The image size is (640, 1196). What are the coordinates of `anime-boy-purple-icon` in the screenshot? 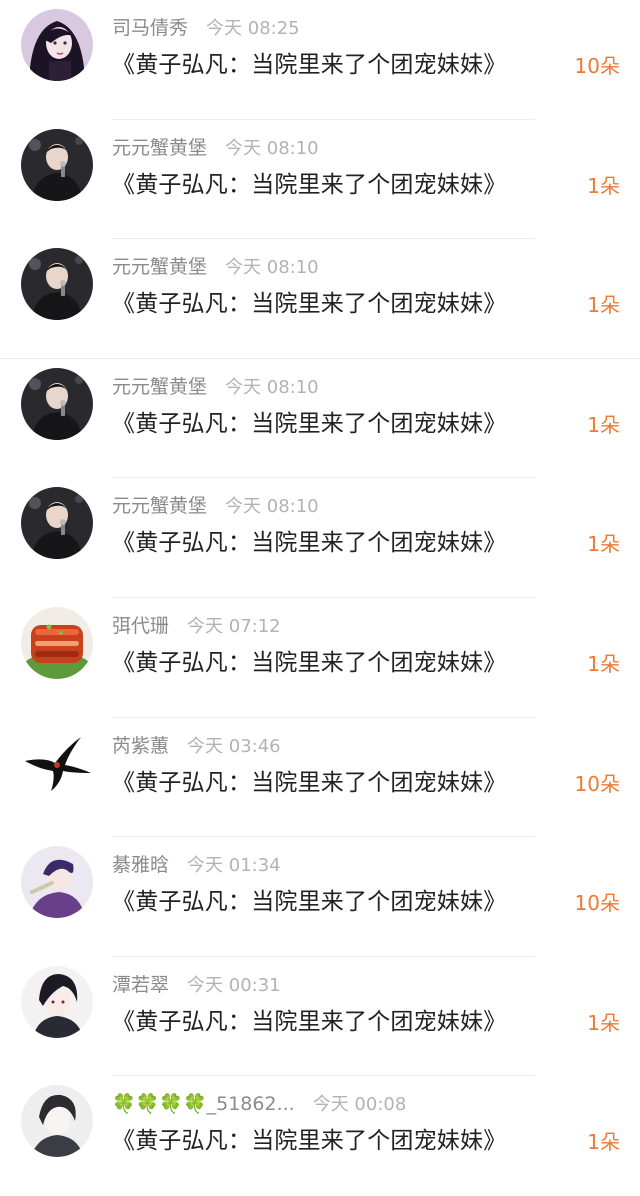 It's located at (57, 882).